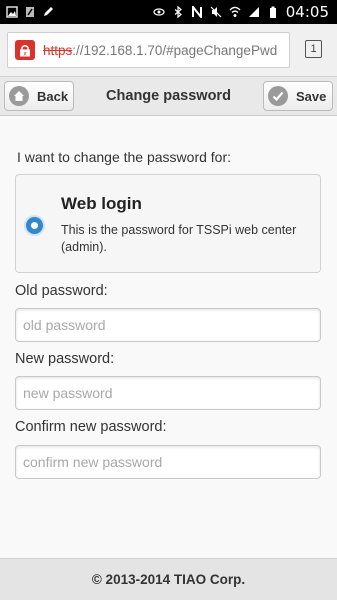 This screenshot has height=600, width=337. Describe the element at coordinates (61, 291) in the screenshot. I see `old-password-label: Old password:` at that location.